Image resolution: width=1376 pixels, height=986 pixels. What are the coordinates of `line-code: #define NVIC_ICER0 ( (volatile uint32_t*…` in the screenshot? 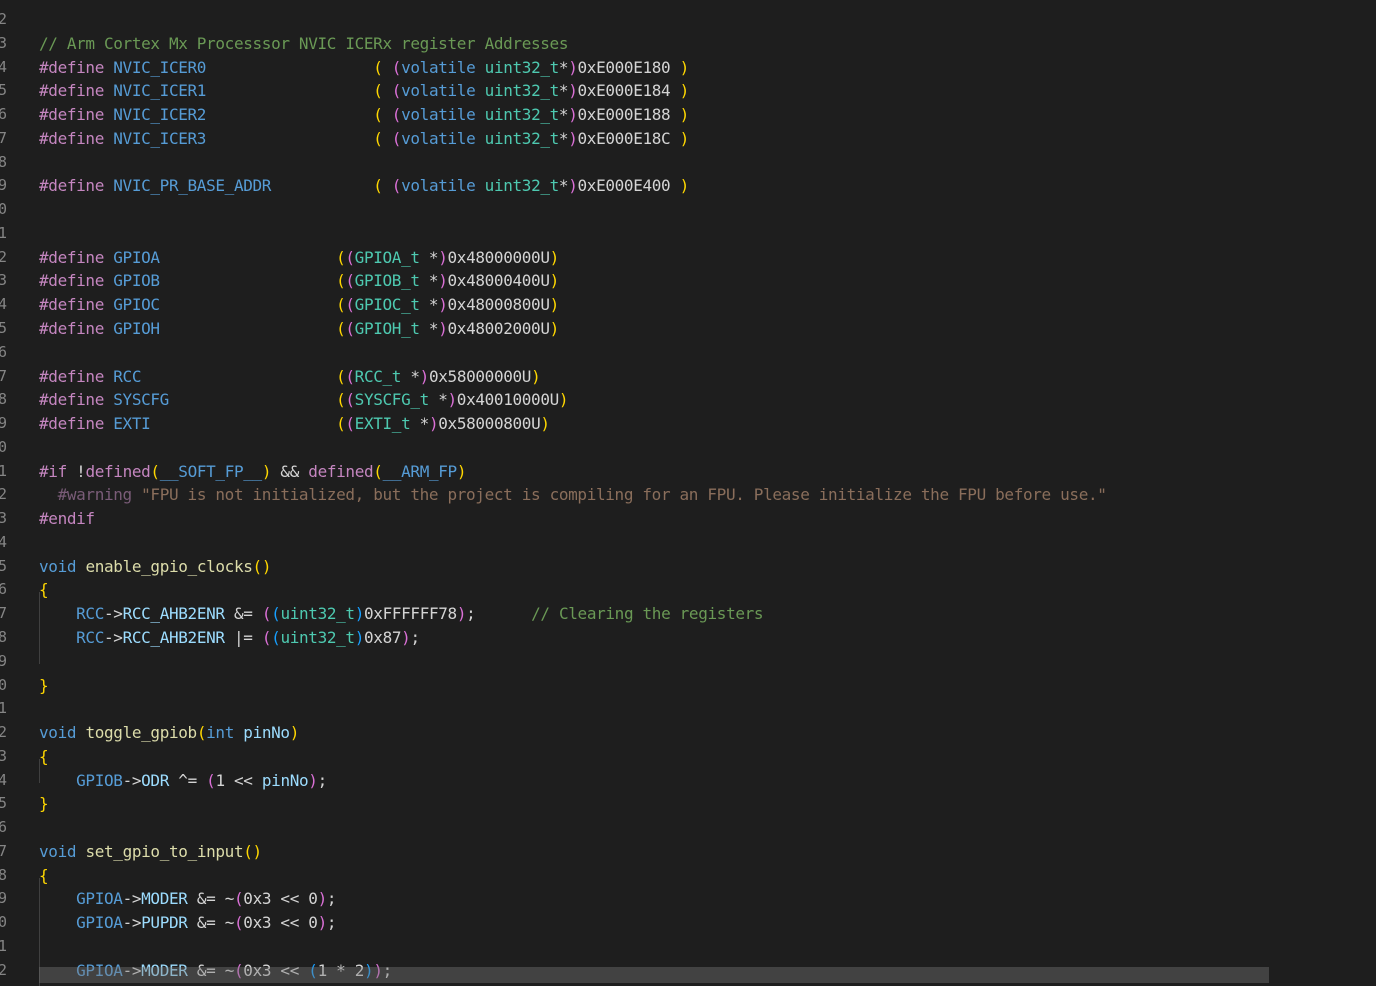 It's located at (364, 68).